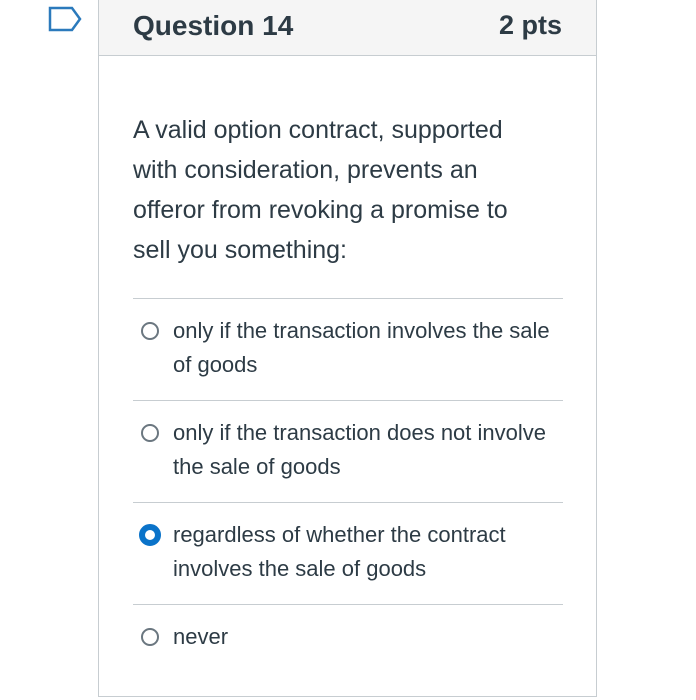 This screenshot has height=700, width=696. I want to click on bookmark-flag-icon, so click(65, 19).